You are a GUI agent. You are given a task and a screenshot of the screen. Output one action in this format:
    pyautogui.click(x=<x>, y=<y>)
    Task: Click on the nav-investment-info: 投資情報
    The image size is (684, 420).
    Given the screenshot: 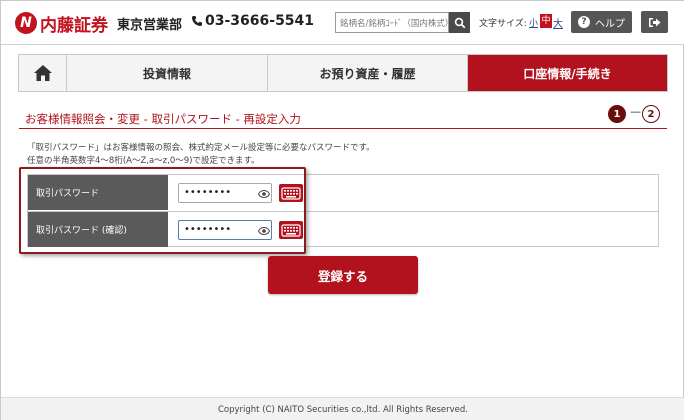 What is the action you would take?
    pyautogui.click(x=167, y=73)
    